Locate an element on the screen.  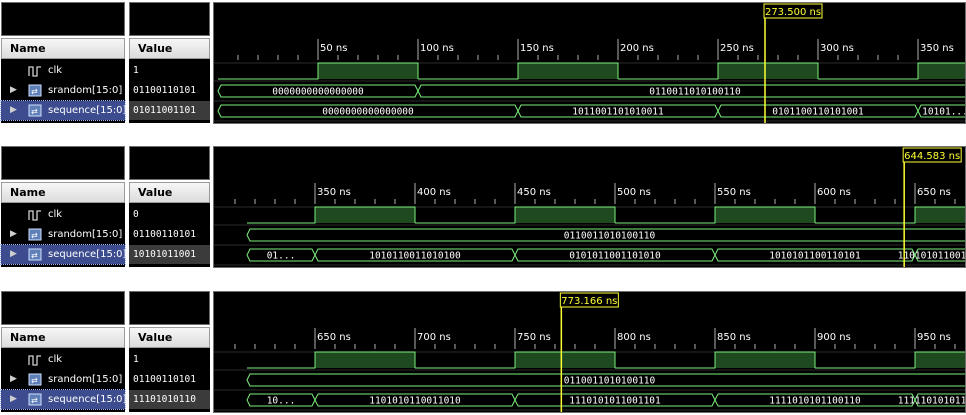
tick-label: 400 ns is located at coordinates (434, 192).